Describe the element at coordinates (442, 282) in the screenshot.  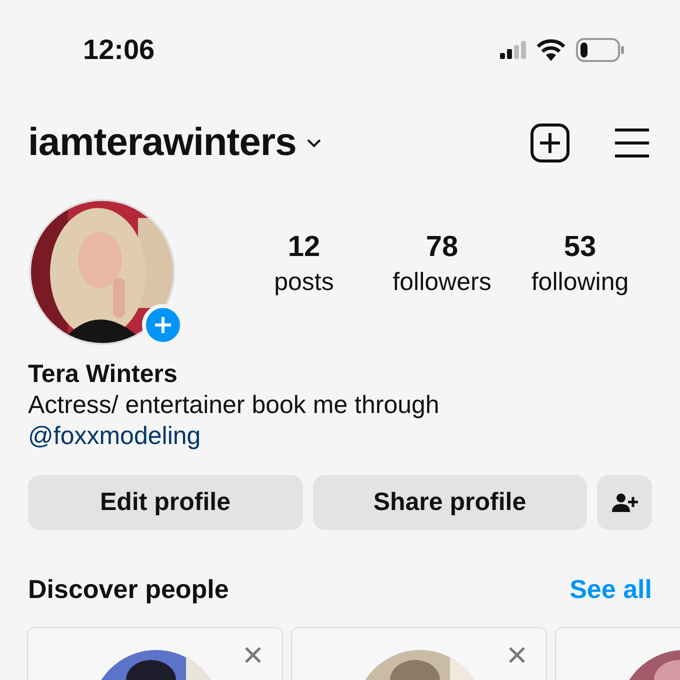
I see `stat-label: followers` at that location.